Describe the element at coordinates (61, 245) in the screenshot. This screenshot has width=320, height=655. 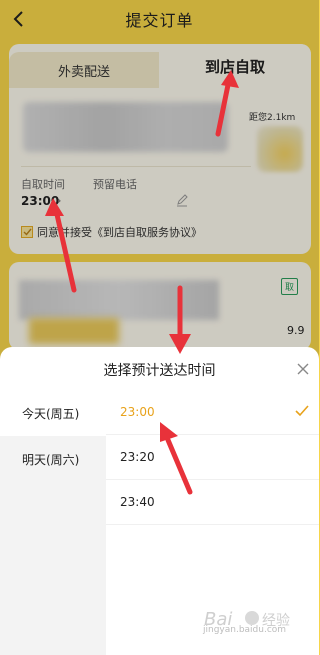
I see `annotation-arrow-pickup-time` at that location.